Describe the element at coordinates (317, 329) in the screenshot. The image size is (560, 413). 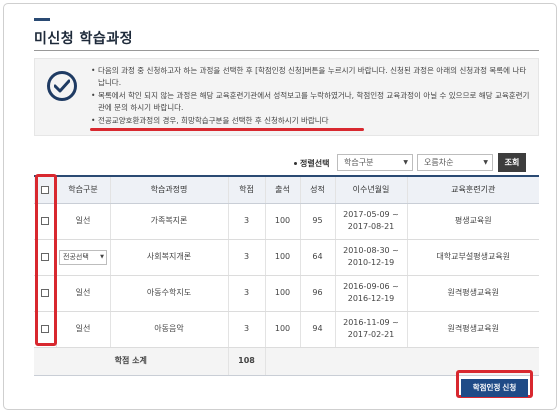
I see `cell-score: 94` at that location.